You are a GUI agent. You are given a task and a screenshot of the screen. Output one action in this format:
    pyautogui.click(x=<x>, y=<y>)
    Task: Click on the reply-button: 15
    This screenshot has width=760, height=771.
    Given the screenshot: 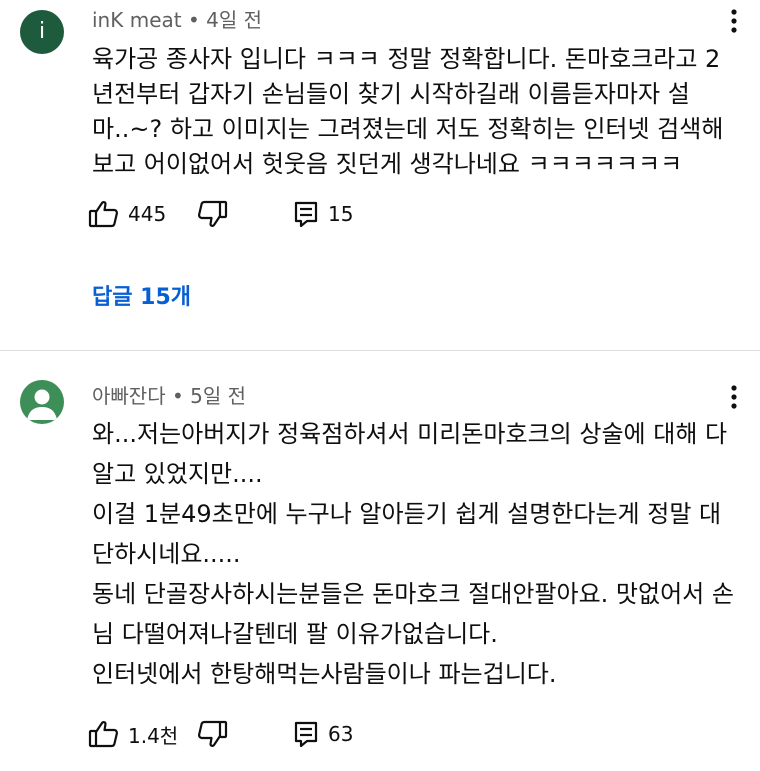 What is the action you would take?
    pyautogui.click(x=323, y=214)
    